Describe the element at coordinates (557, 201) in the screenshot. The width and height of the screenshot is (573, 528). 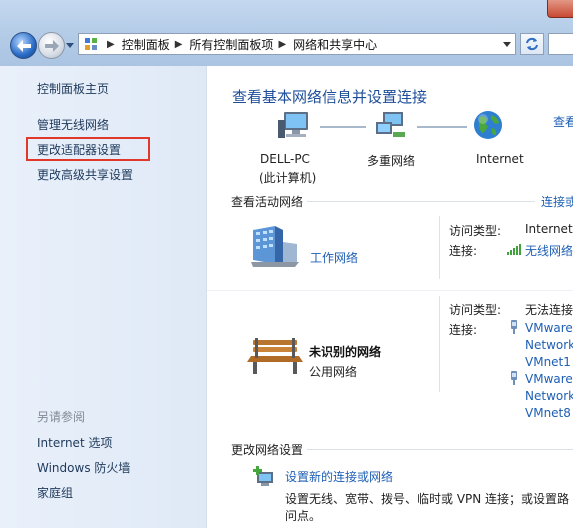
I see `connect-disconnect-link: 连接或` at that location.